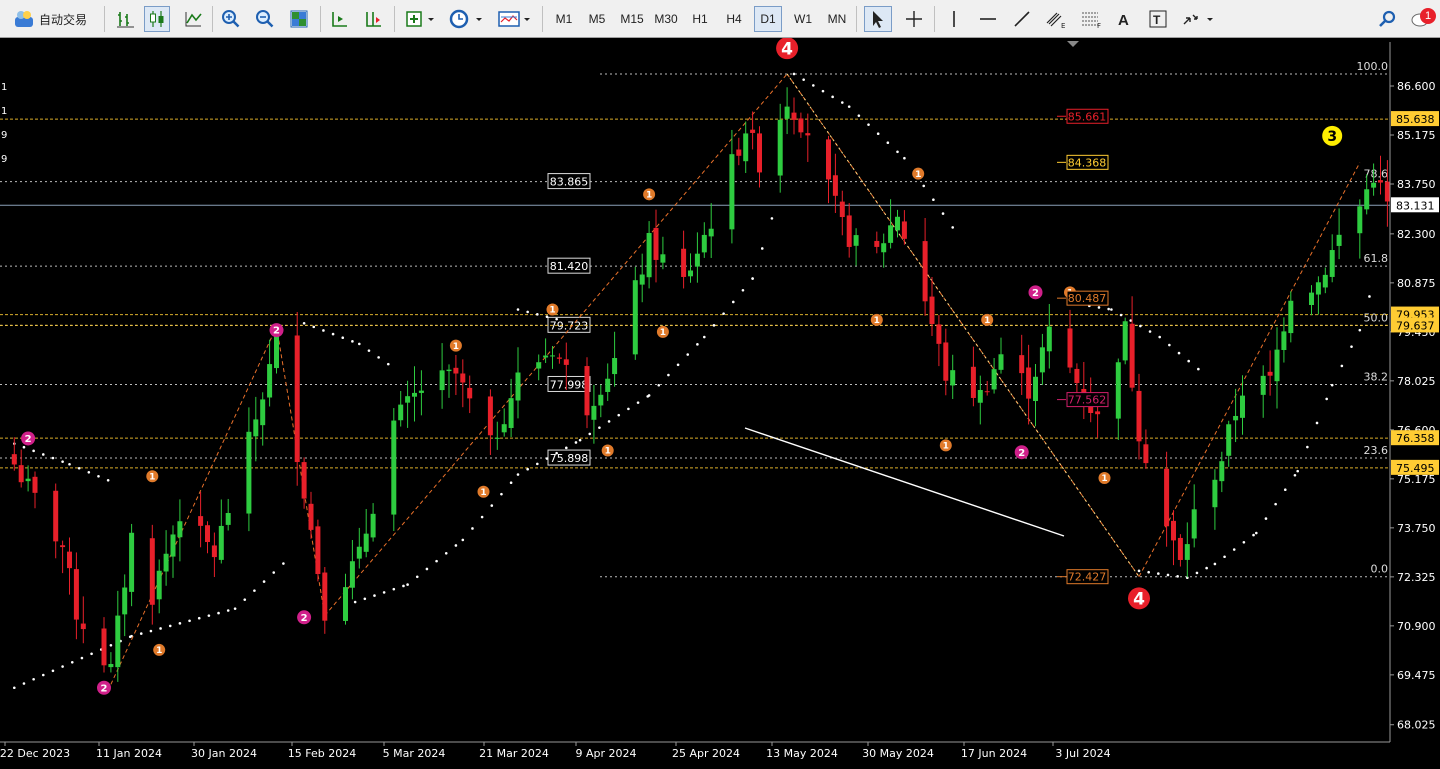  What do you see at coordinates (1022, 19) in the screenshot?
I see `trendline-button` at bounding box center [1022, 19].